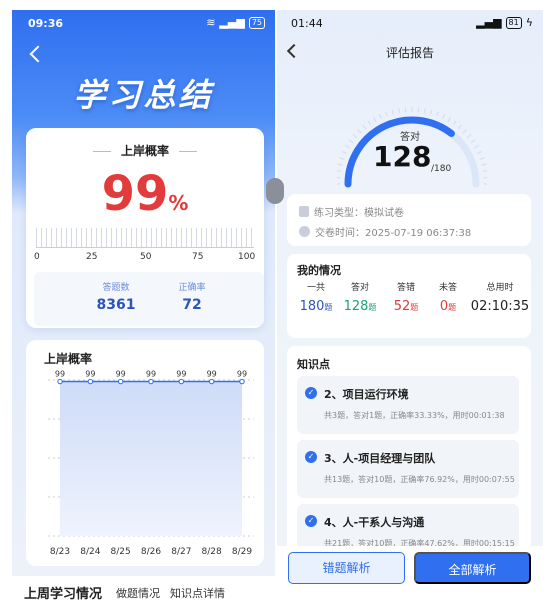  Describe the element at coordinates (181, 552) in the screenshot. I see `x-tick-label: 8/27` at that location.